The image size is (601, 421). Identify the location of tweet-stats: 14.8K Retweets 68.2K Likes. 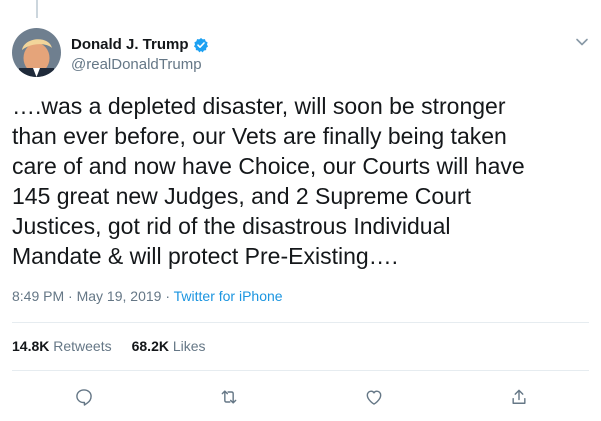
(109, 346).